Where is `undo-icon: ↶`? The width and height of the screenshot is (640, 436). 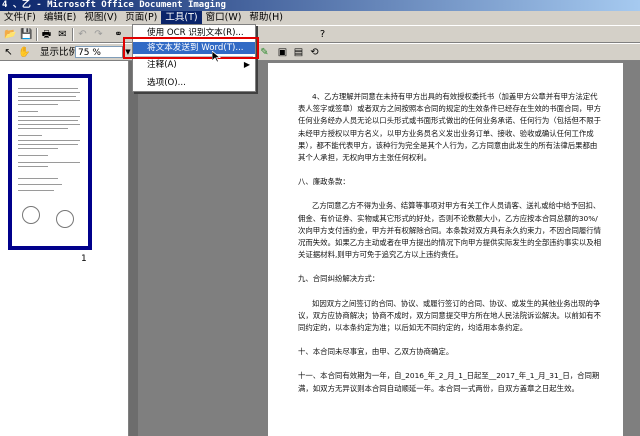
undo-icon: ↶ is located at coordinates (82, 34).